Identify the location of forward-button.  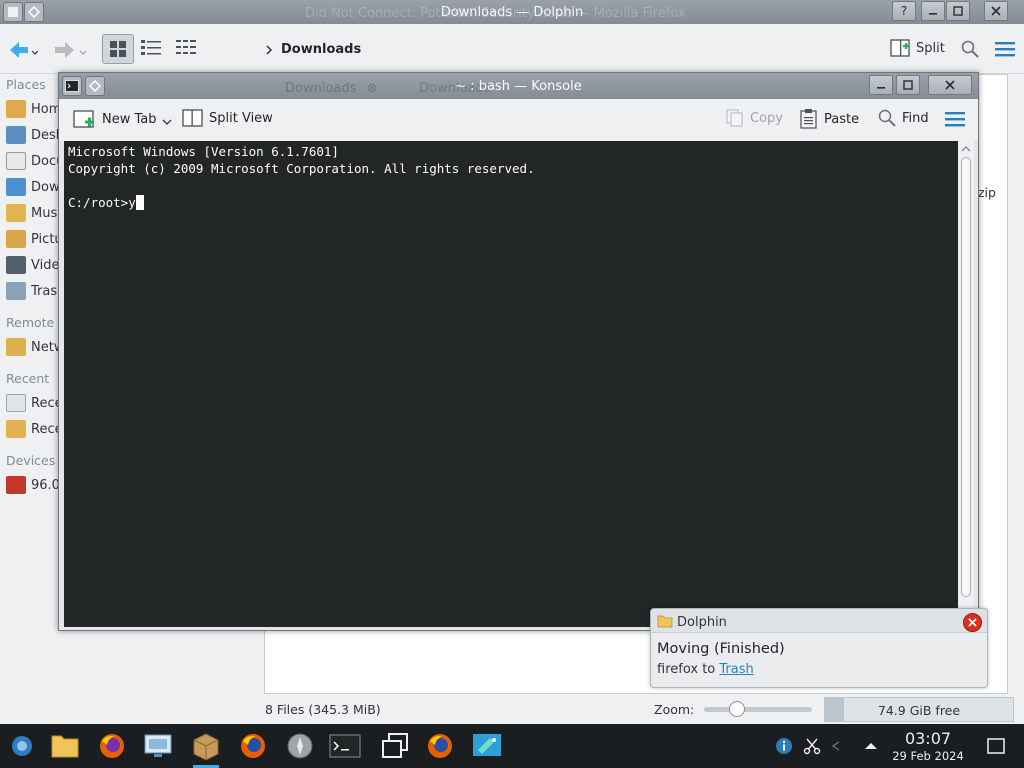
(70, 50).